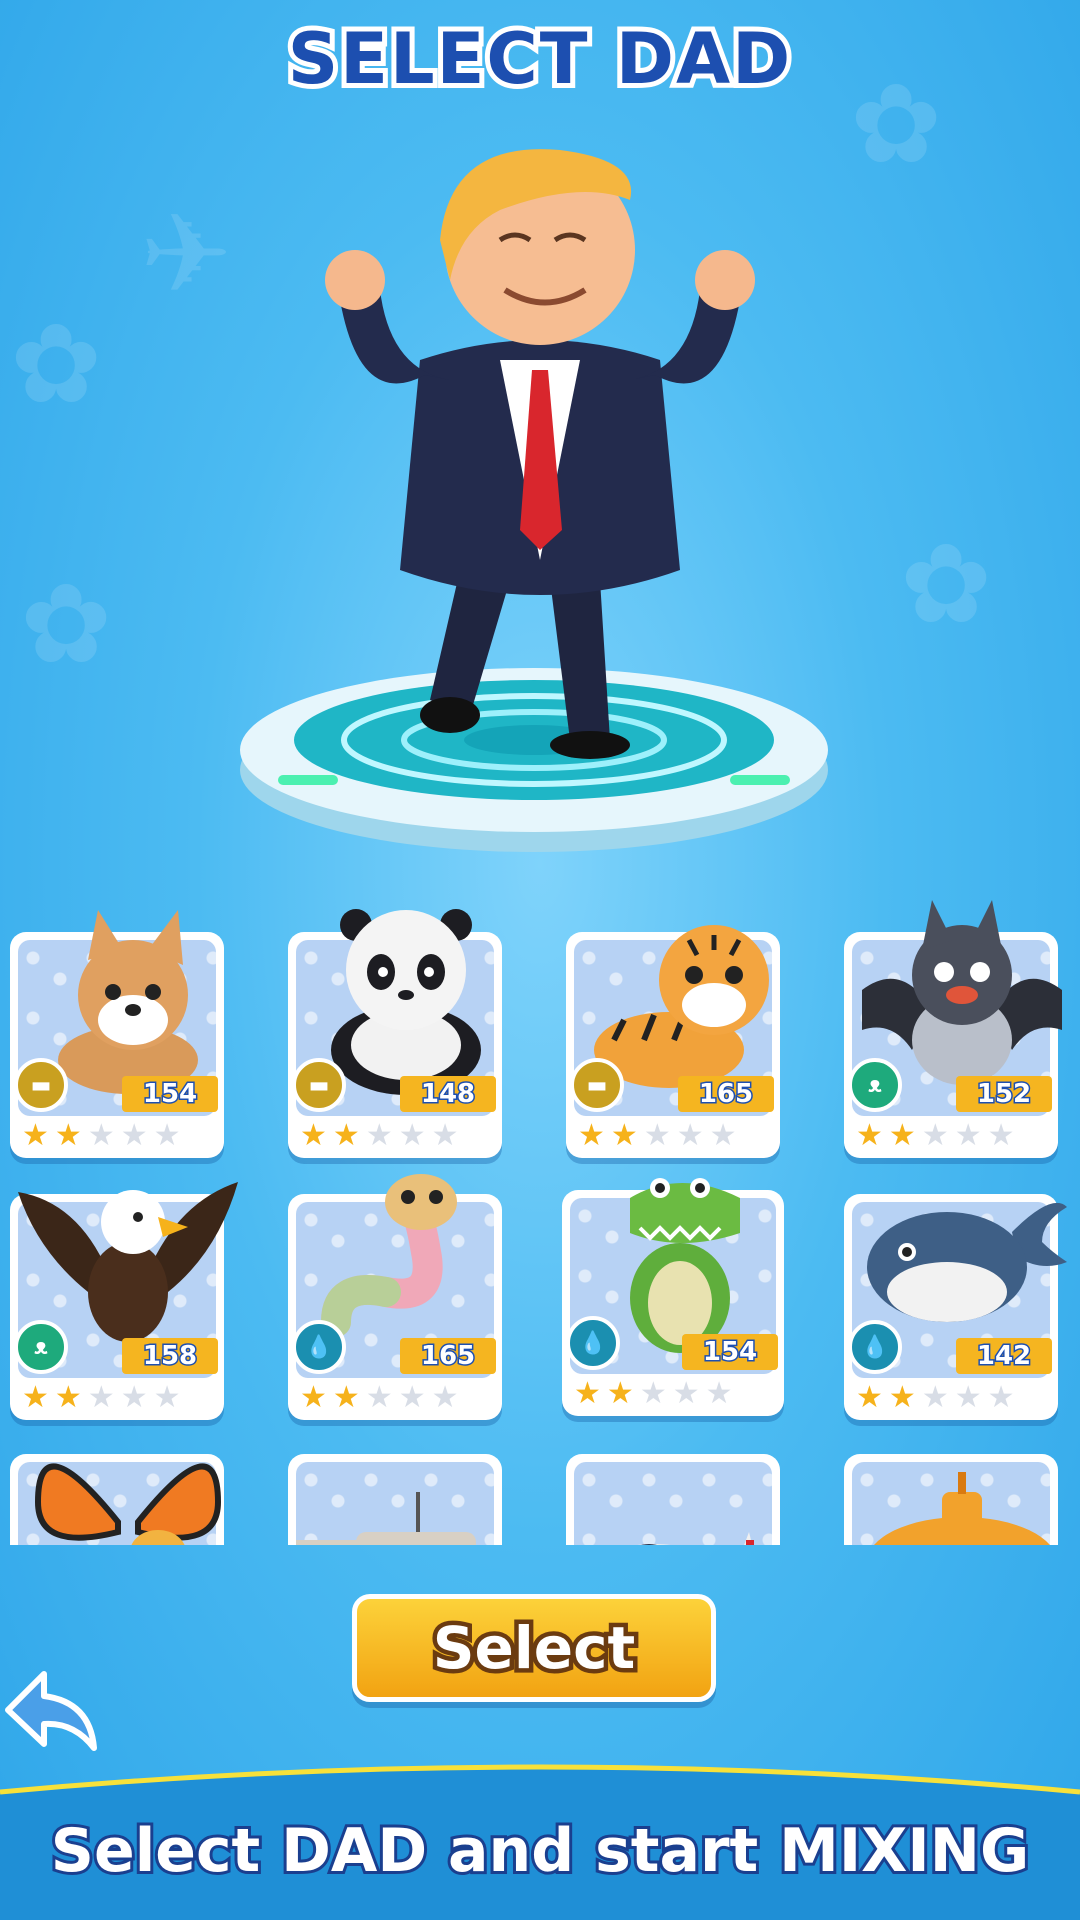 This screenshot has height=1920, width=1080. Describe the element at coordinates (673, 1297) in the screenshot. I see `dad-card-crocodile: 💧 154 ★ ★ ★ ★ ★` at that location.